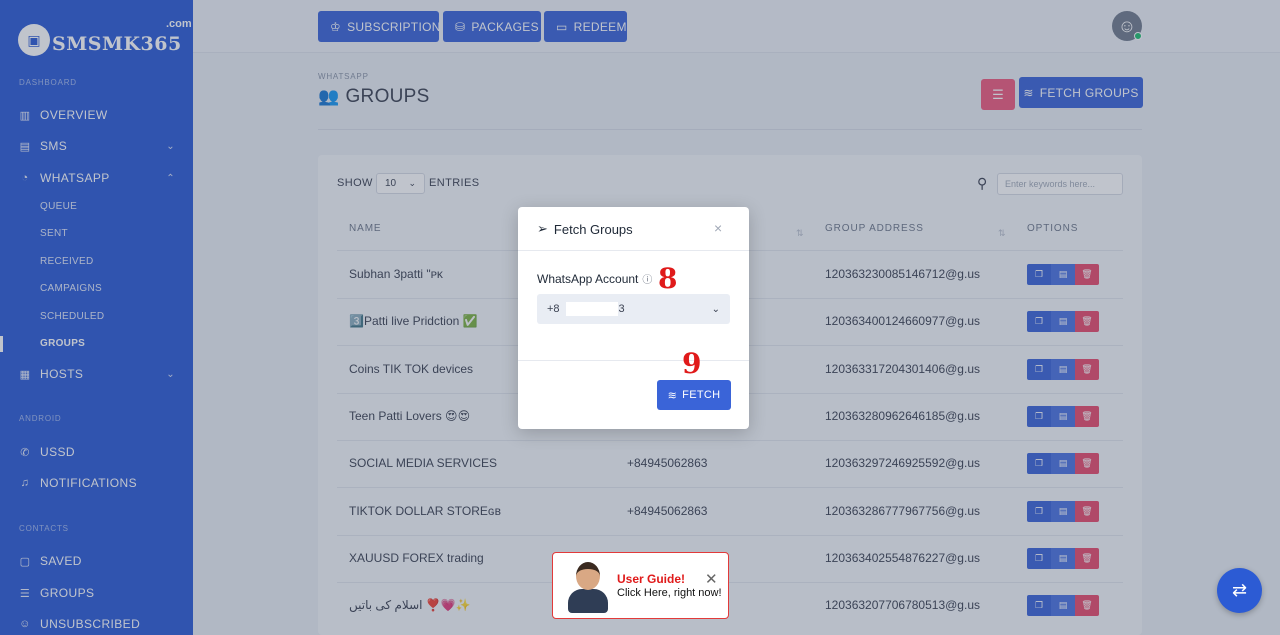 The image size is (1280, 635). Describe the element at coordinates (542, 228) in the screenshot. I see `send-icon: ➢` at that location.